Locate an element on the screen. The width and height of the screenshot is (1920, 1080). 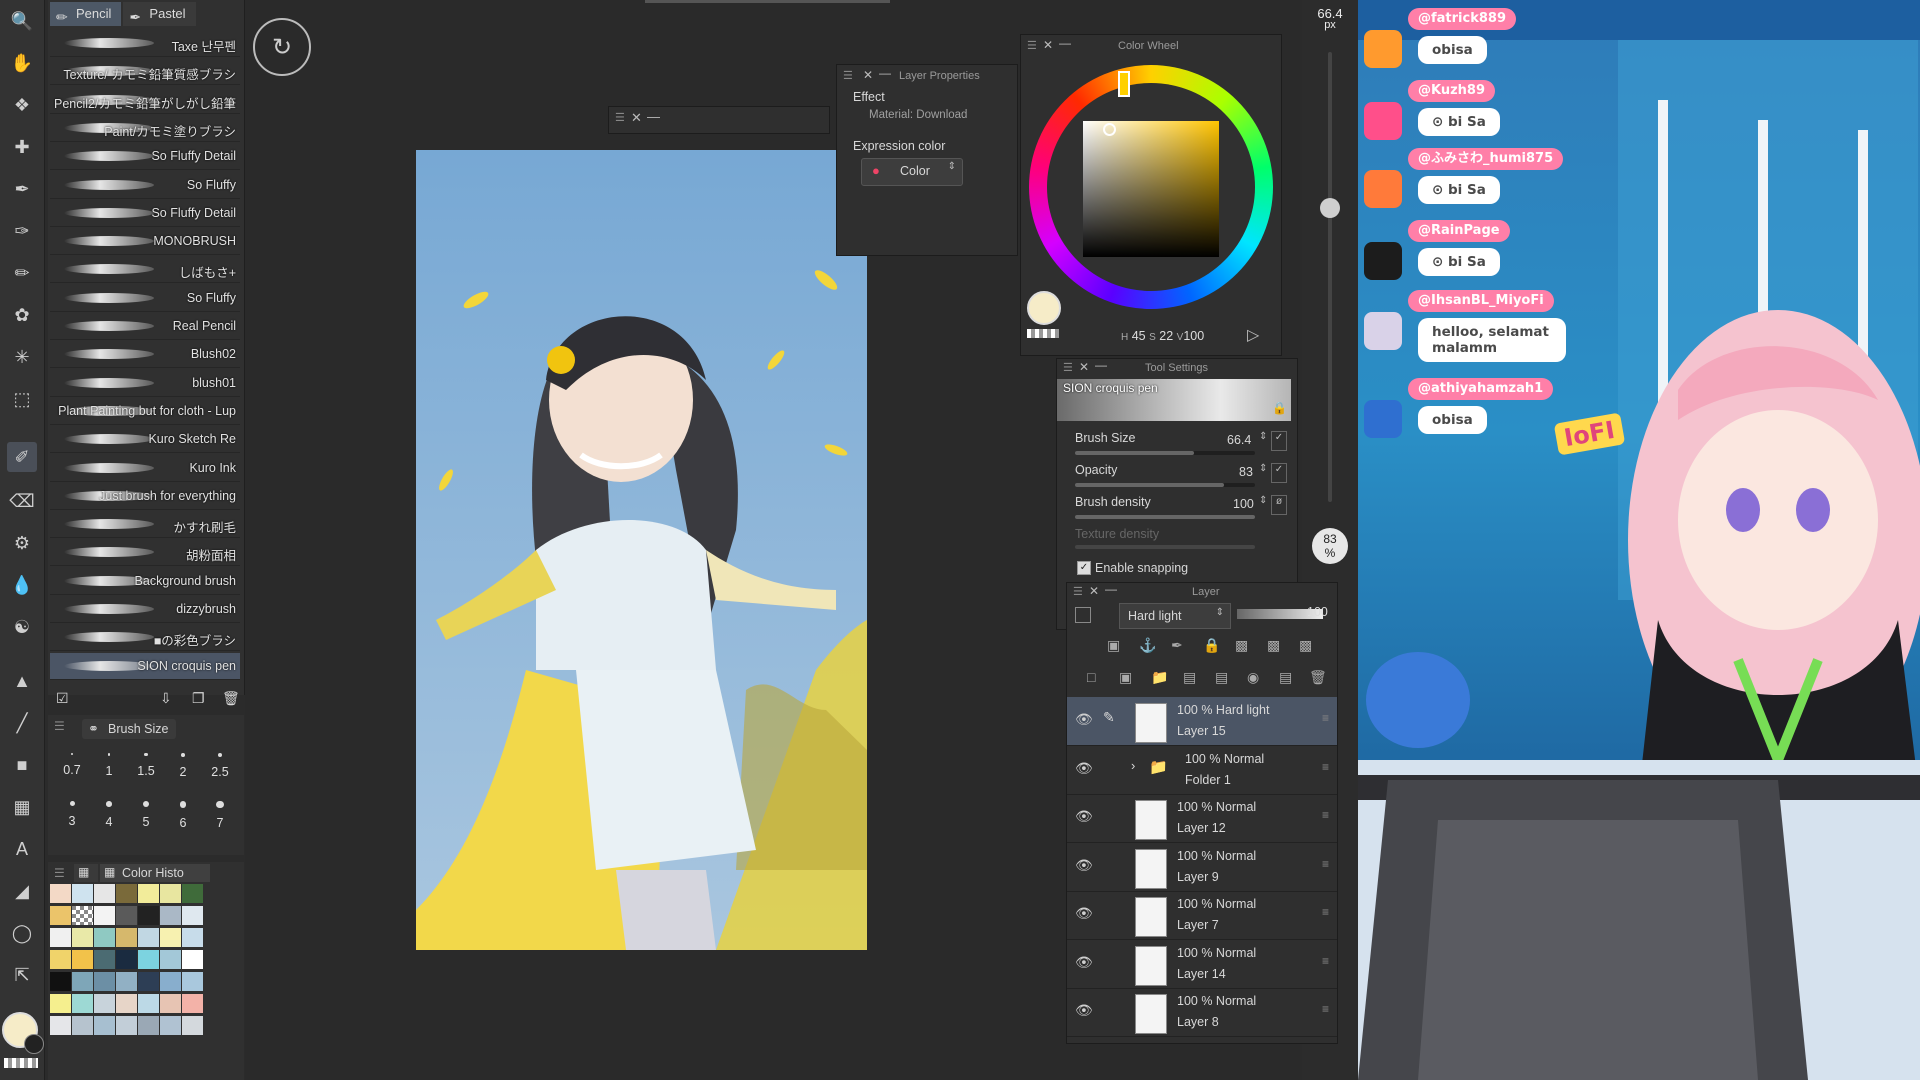
brush-item: Texture/ カモミ鉛筆質感ブラシ is located at coordinates (145, 72).